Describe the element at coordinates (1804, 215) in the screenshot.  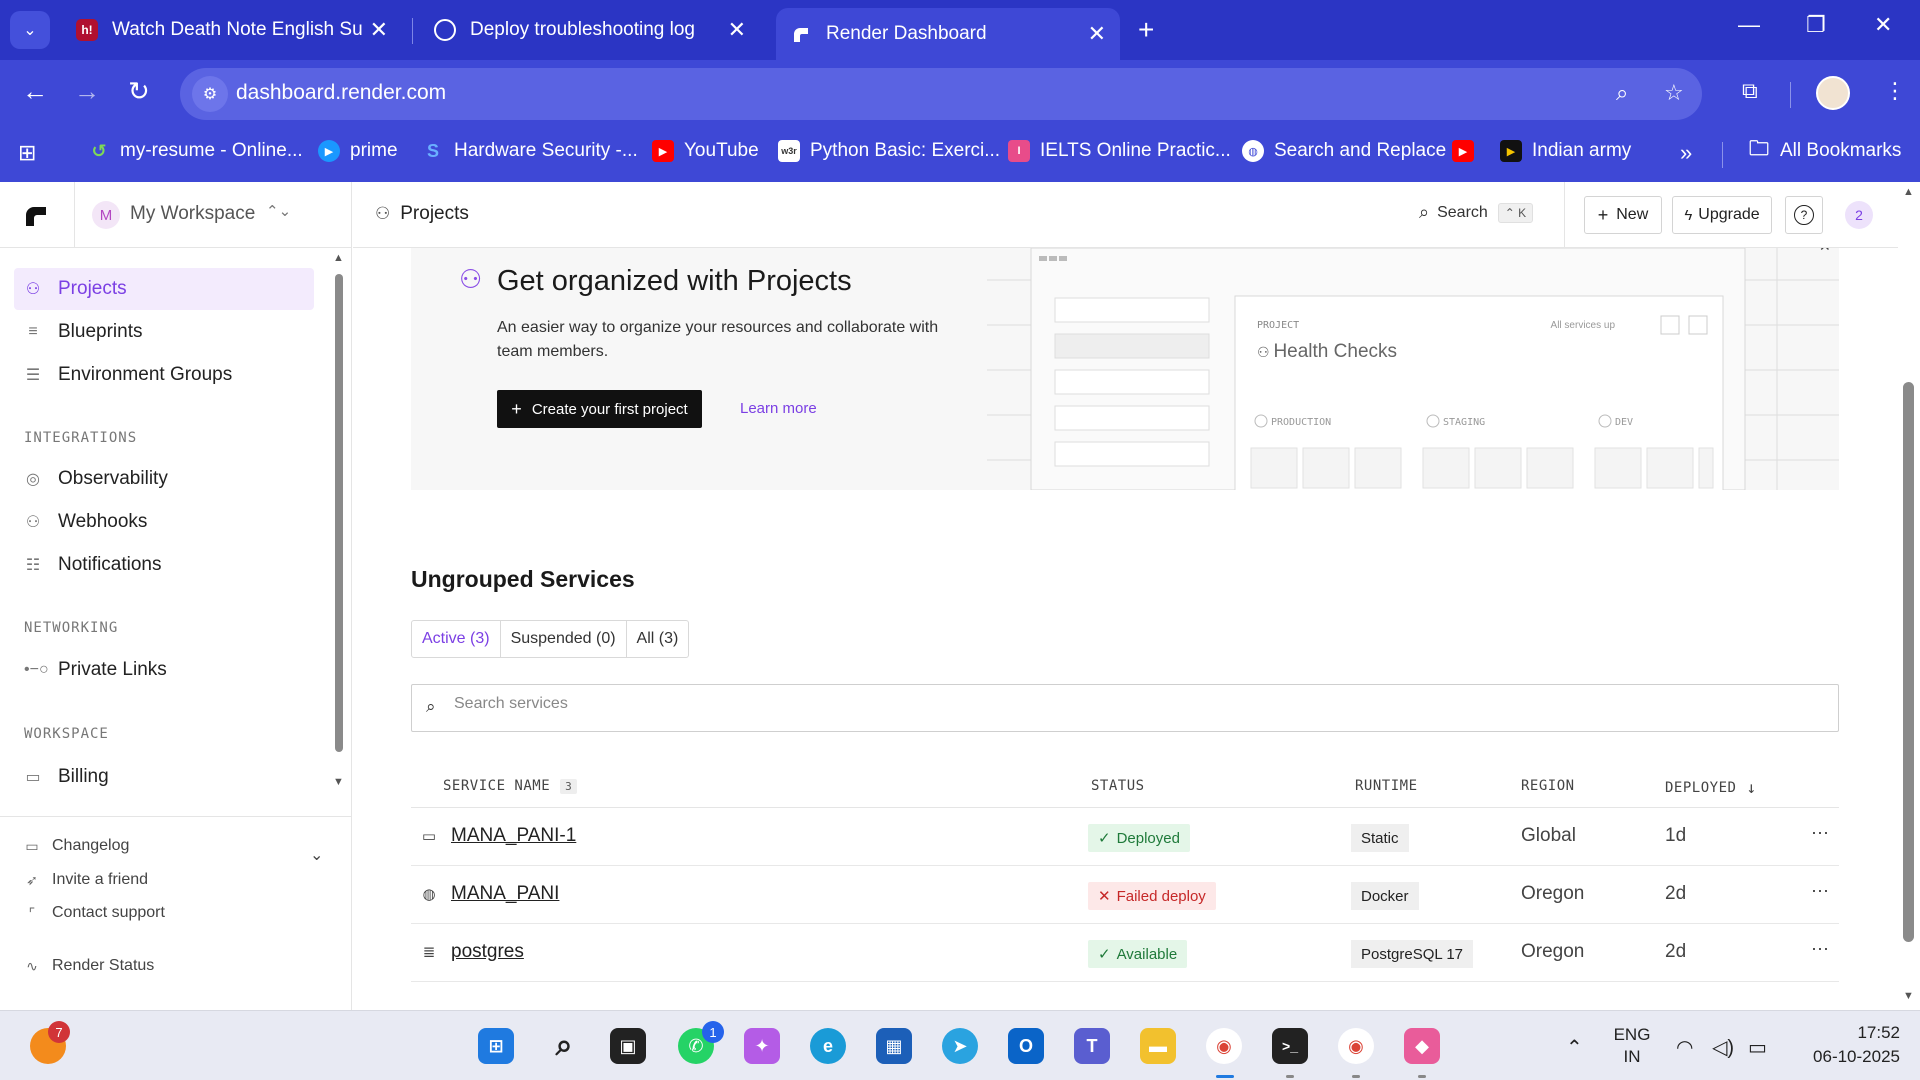
I see `help-button: ?` at that location.